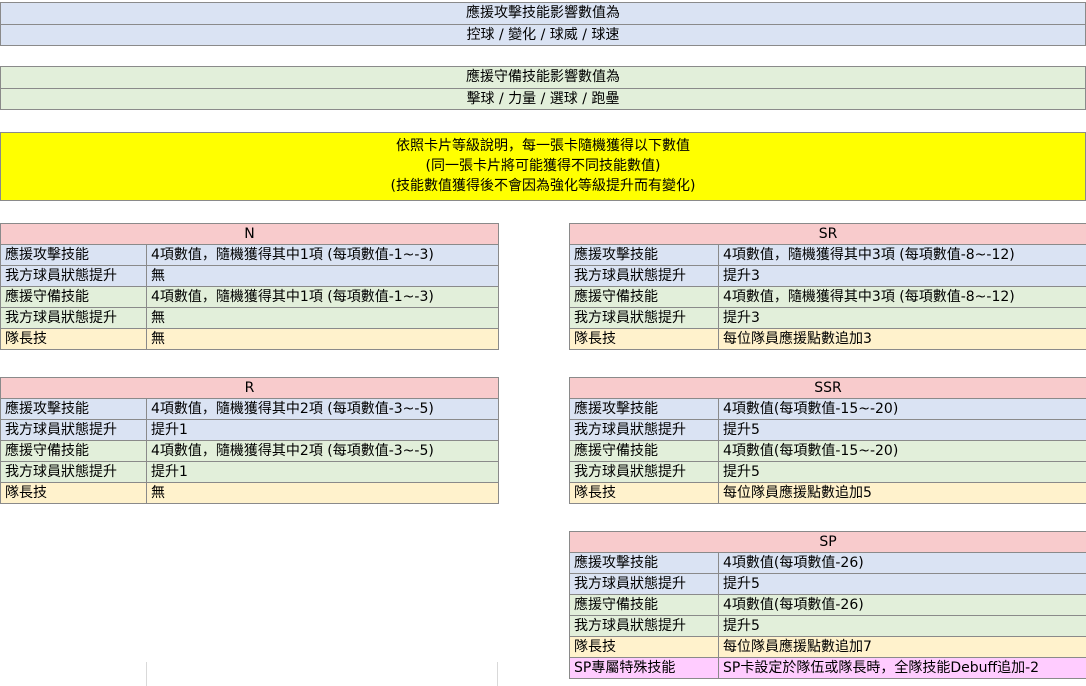 The image size is (1086, 686). What do you see at coordinates (827, 668) in the screenshot?
I see `table-row: SP專屬特殊技能 SP卡設定於隊伍或隊長時，全隊技能Debuff追加-2` at bounding box center [827, 668].